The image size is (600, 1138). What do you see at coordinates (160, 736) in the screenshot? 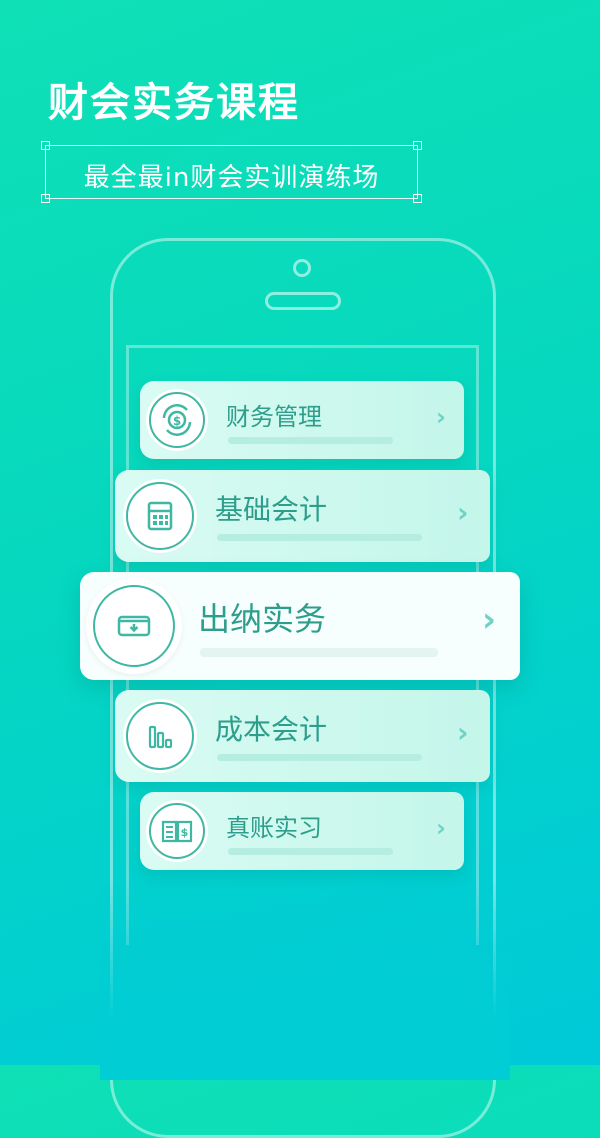
I see `bar-chart-icon` at bounding box center [160, 736].